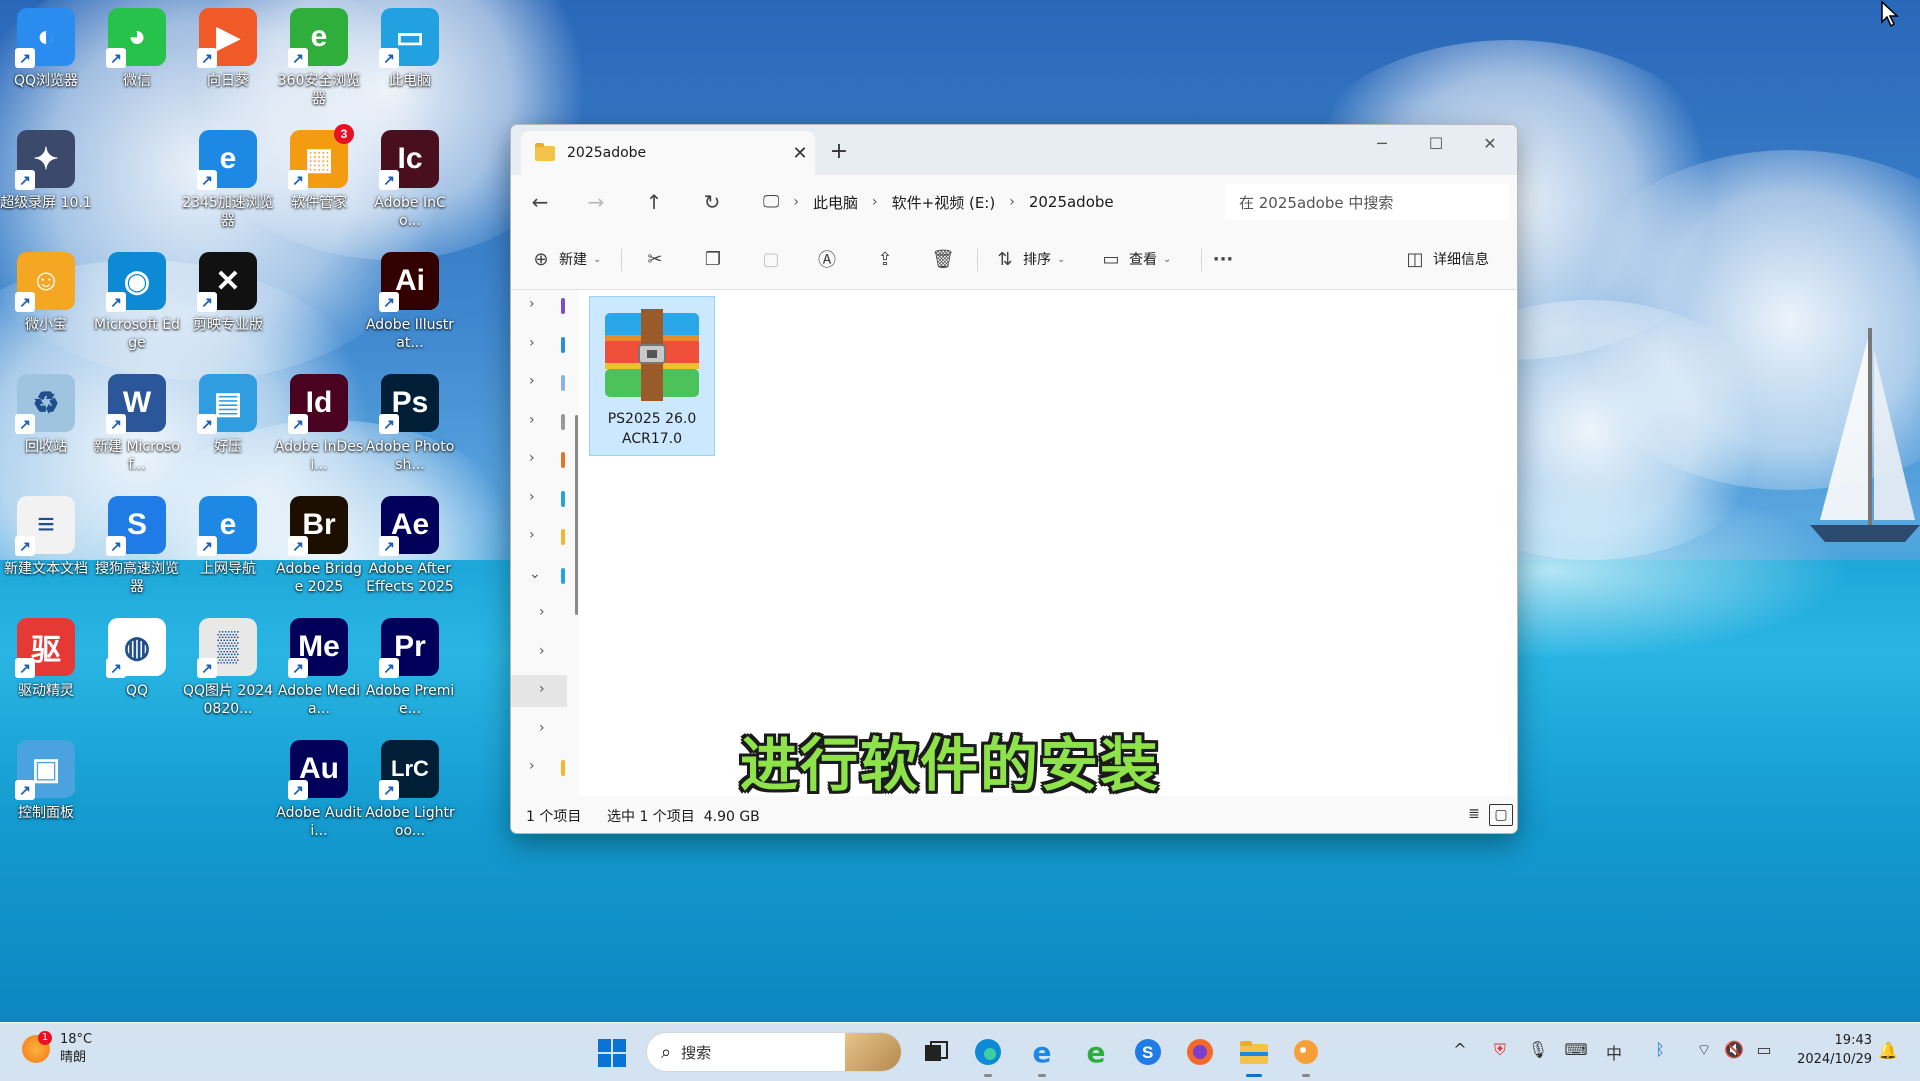 Image resolution: width=1920 pixels, height=1081 pixels. What do you see at coordinates (827, 259) in the screenshot?
I see `rename-button: Ⓐ` at bounding box center [827, 259].